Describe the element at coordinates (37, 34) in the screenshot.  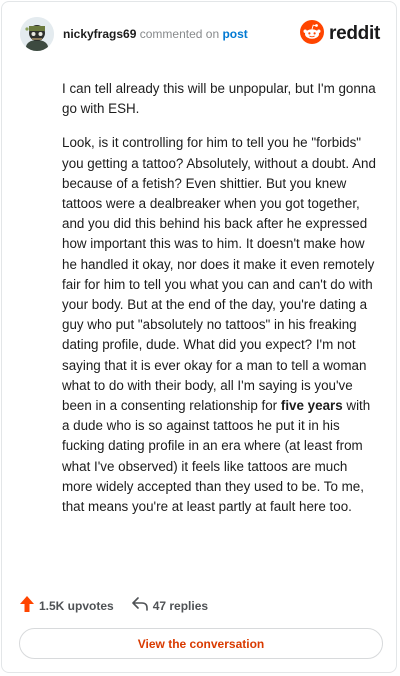
I see `avatar` at that location.